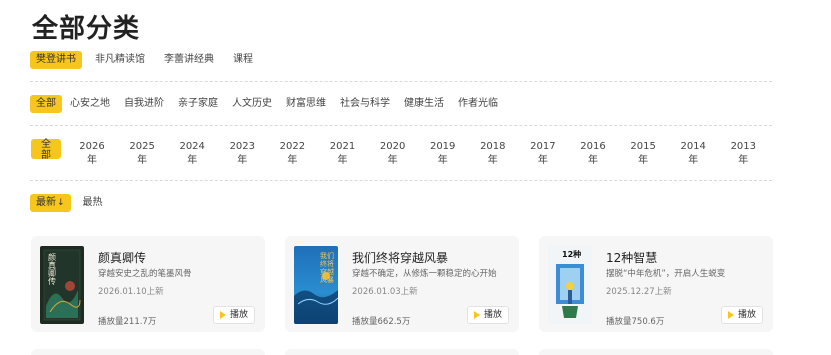 The image size is (831, 355). I want to click on year-chip-2022: 2022 年, so click(292, 154).